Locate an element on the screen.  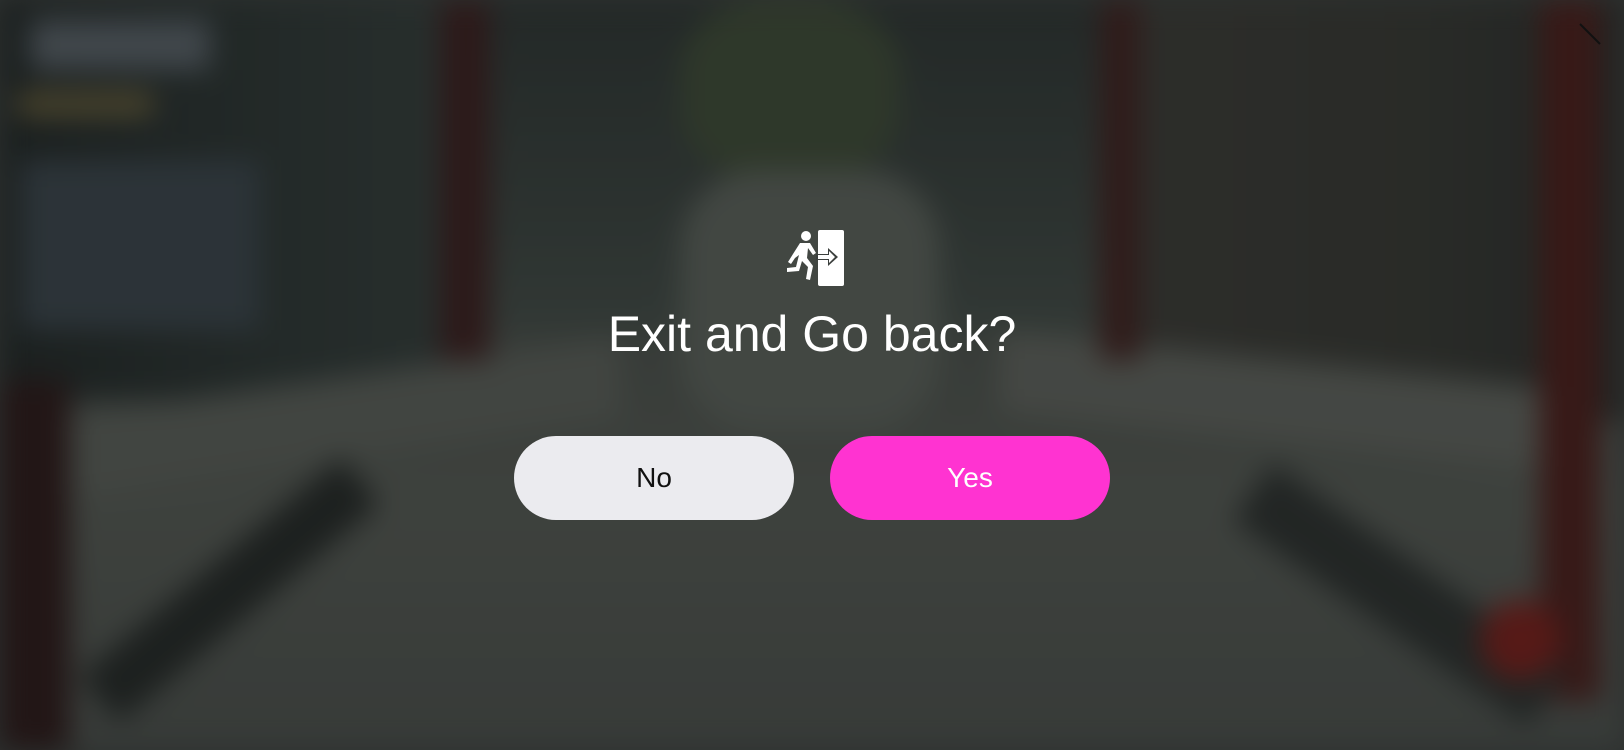
yes-button: Yes is located at coordinates (970, 478).